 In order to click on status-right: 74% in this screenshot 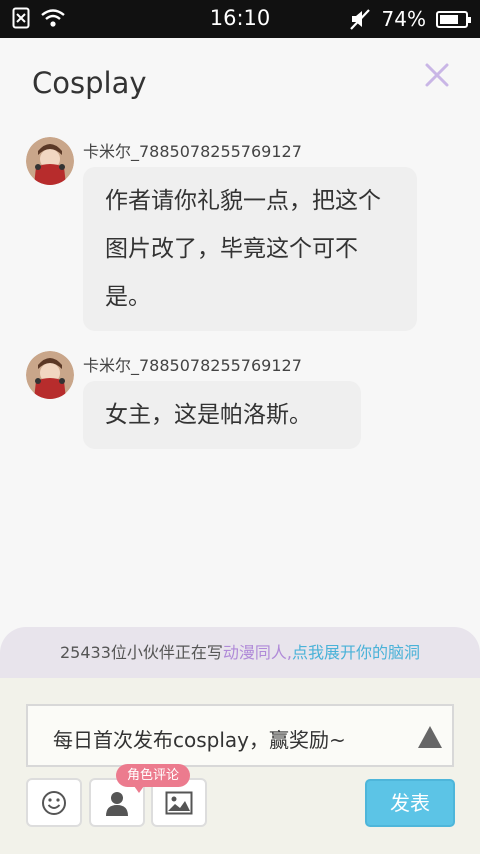, I will do `click(409, 19)`.